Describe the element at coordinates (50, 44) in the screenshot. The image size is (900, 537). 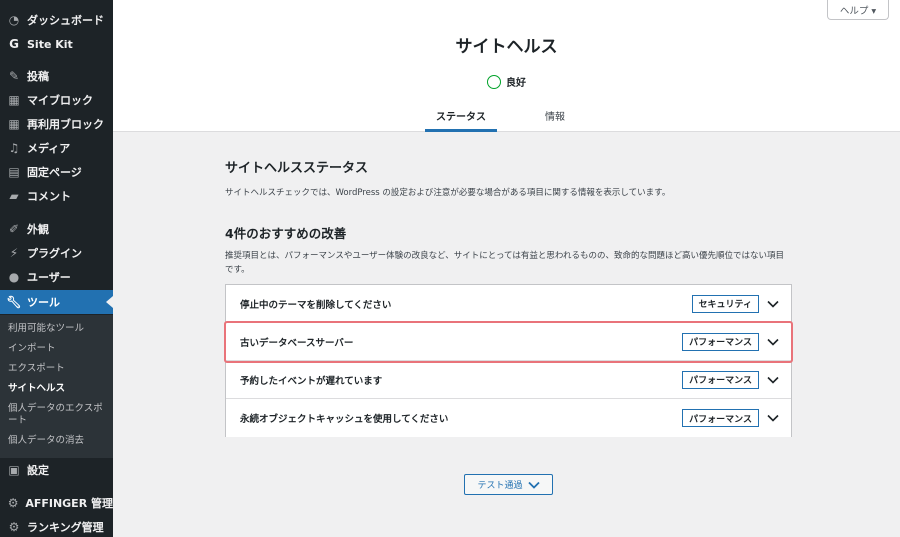
I see `sidebar-item-label: Site Kit` at that location.